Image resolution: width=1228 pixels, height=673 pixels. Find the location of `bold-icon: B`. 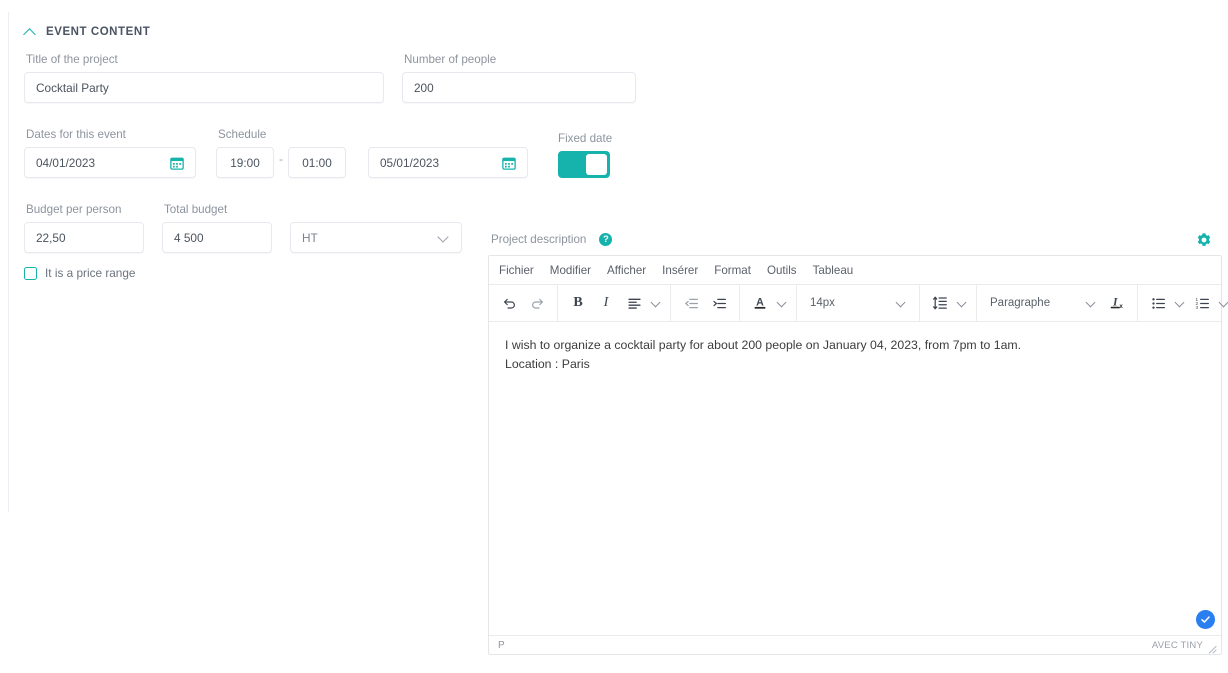

bold-icon: B is located at coordinates (578, 303).